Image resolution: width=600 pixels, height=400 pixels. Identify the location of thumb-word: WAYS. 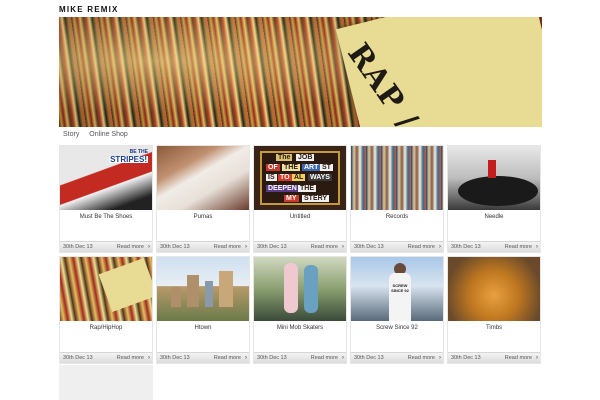
(320, 177).